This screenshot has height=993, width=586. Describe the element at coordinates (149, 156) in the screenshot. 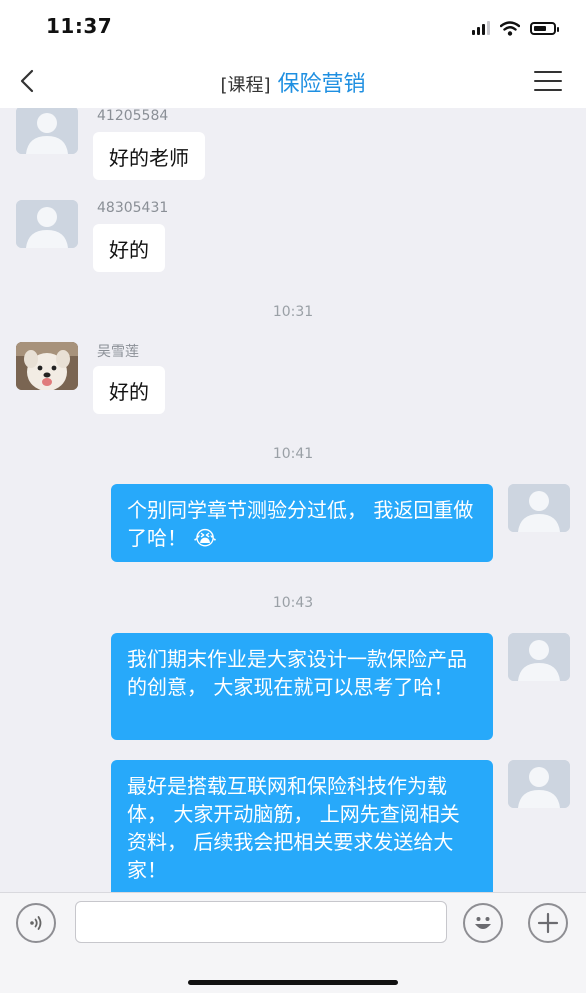

I see `incoming-message: 好的老师` at that location.